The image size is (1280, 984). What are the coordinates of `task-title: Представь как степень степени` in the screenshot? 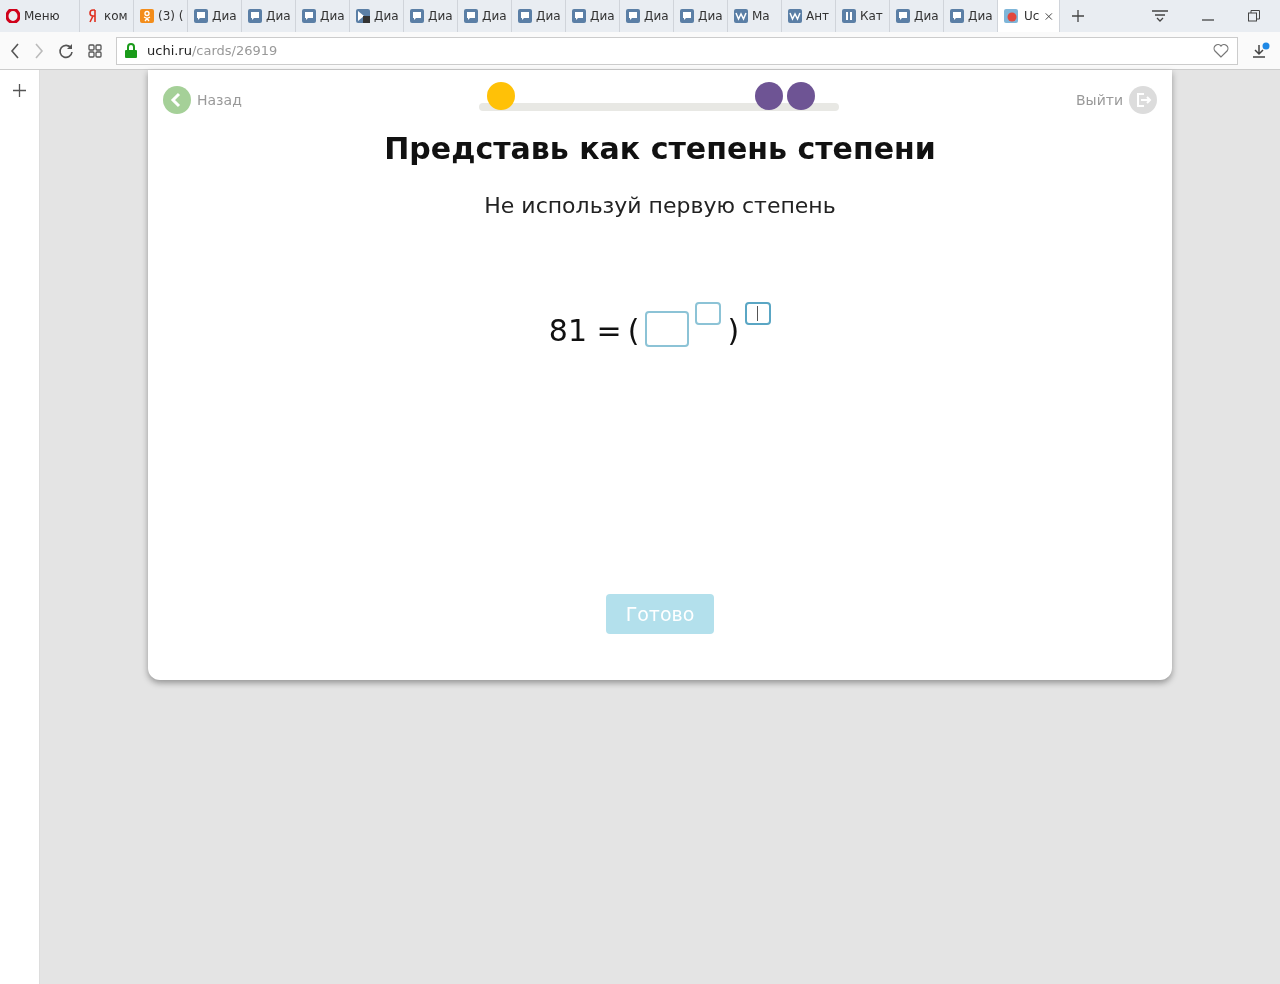 It's located at (660, 149).